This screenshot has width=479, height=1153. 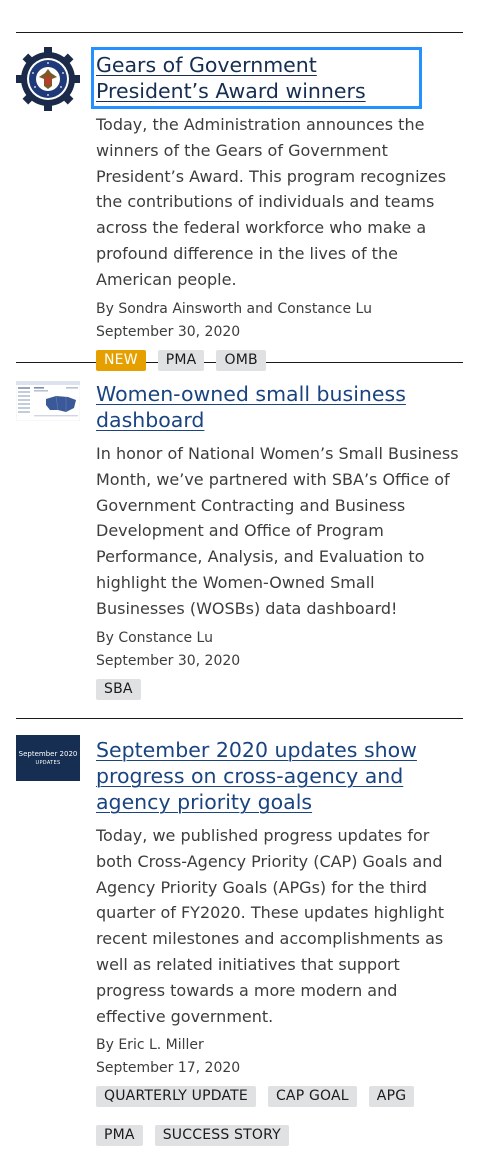 I want to click on tag-cap-goal: CAP GOAL, so click(x=312, y=1097).